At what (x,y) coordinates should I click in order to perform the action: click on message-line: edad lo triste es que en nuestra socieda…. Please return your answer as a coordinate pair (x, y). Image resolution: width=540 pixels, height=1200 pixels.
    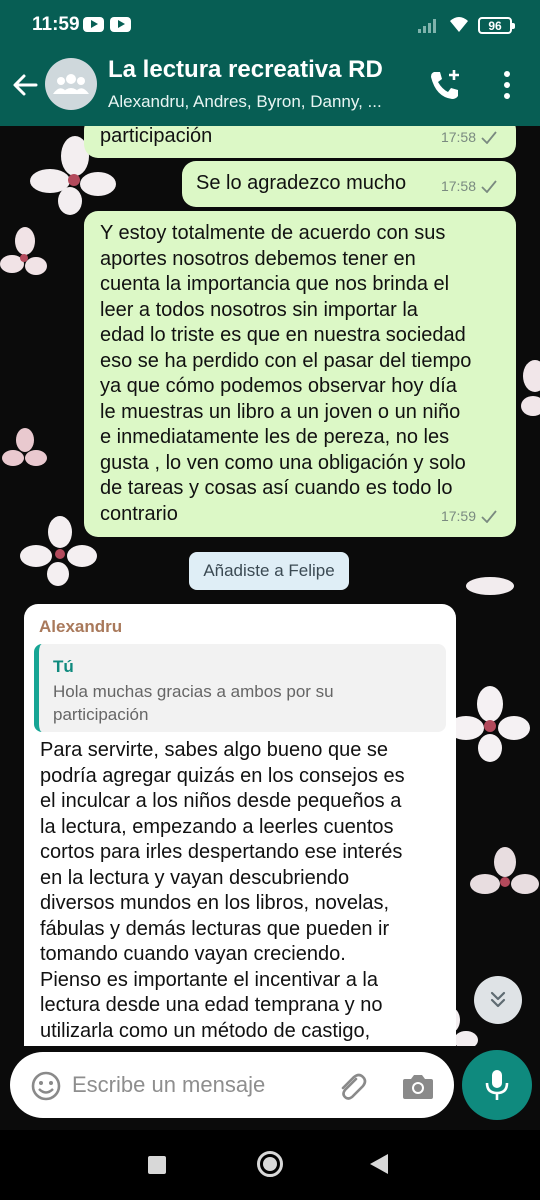
    Looking at the image, I should click on (283, 335).